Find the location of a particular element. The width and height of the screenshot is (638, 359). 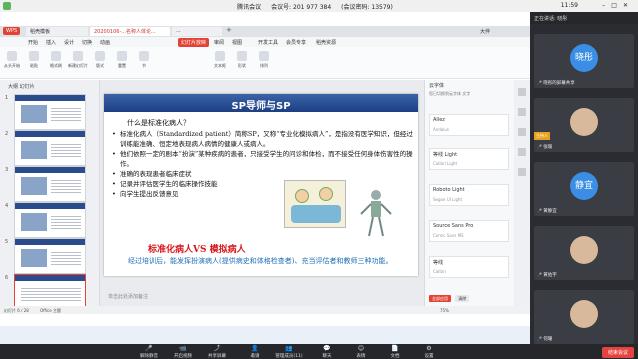

document-icon: 📄 is located at coordinates (395, 348).